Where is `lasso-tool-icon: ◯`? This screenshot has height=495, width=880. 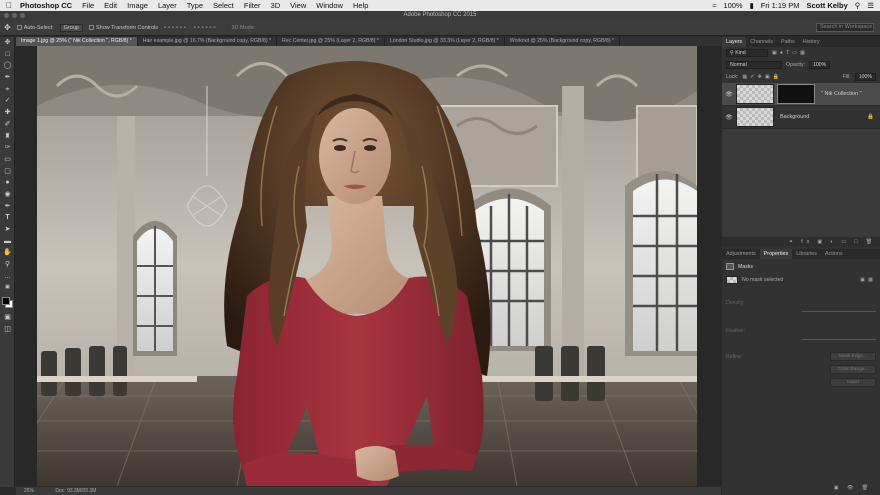
lasso-tool-icon: ◯ is located at coordinates (7, 66).